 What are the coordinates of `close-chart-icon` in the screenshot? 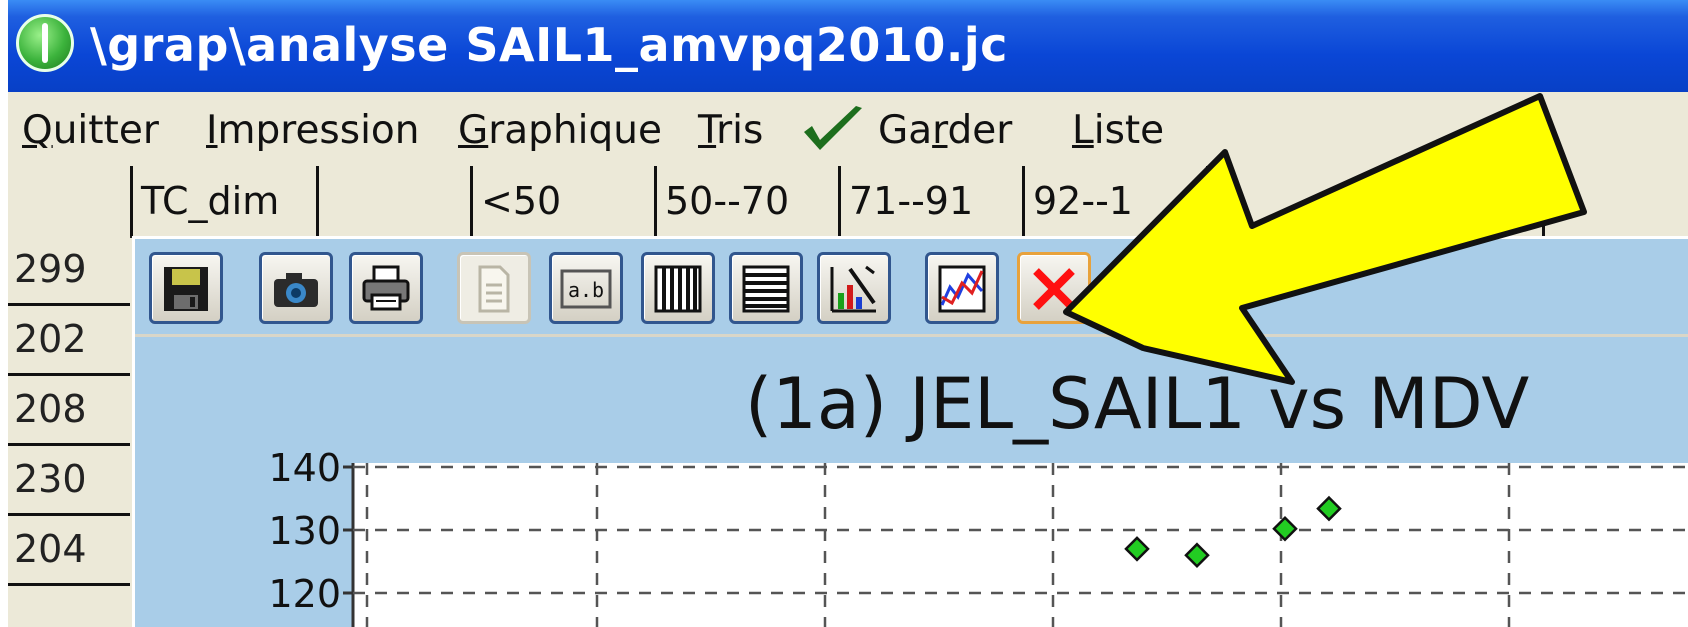 It's located at (1054, 289).